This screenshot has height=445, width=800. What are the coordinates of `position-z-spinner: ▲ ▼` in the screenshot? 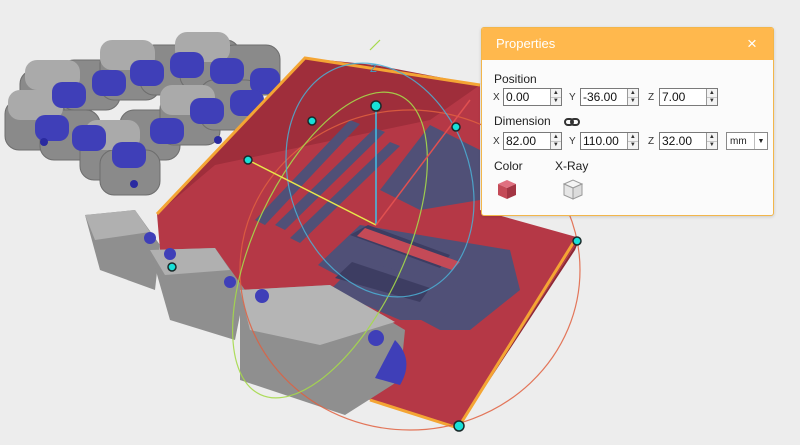 It's located at (711, 97).